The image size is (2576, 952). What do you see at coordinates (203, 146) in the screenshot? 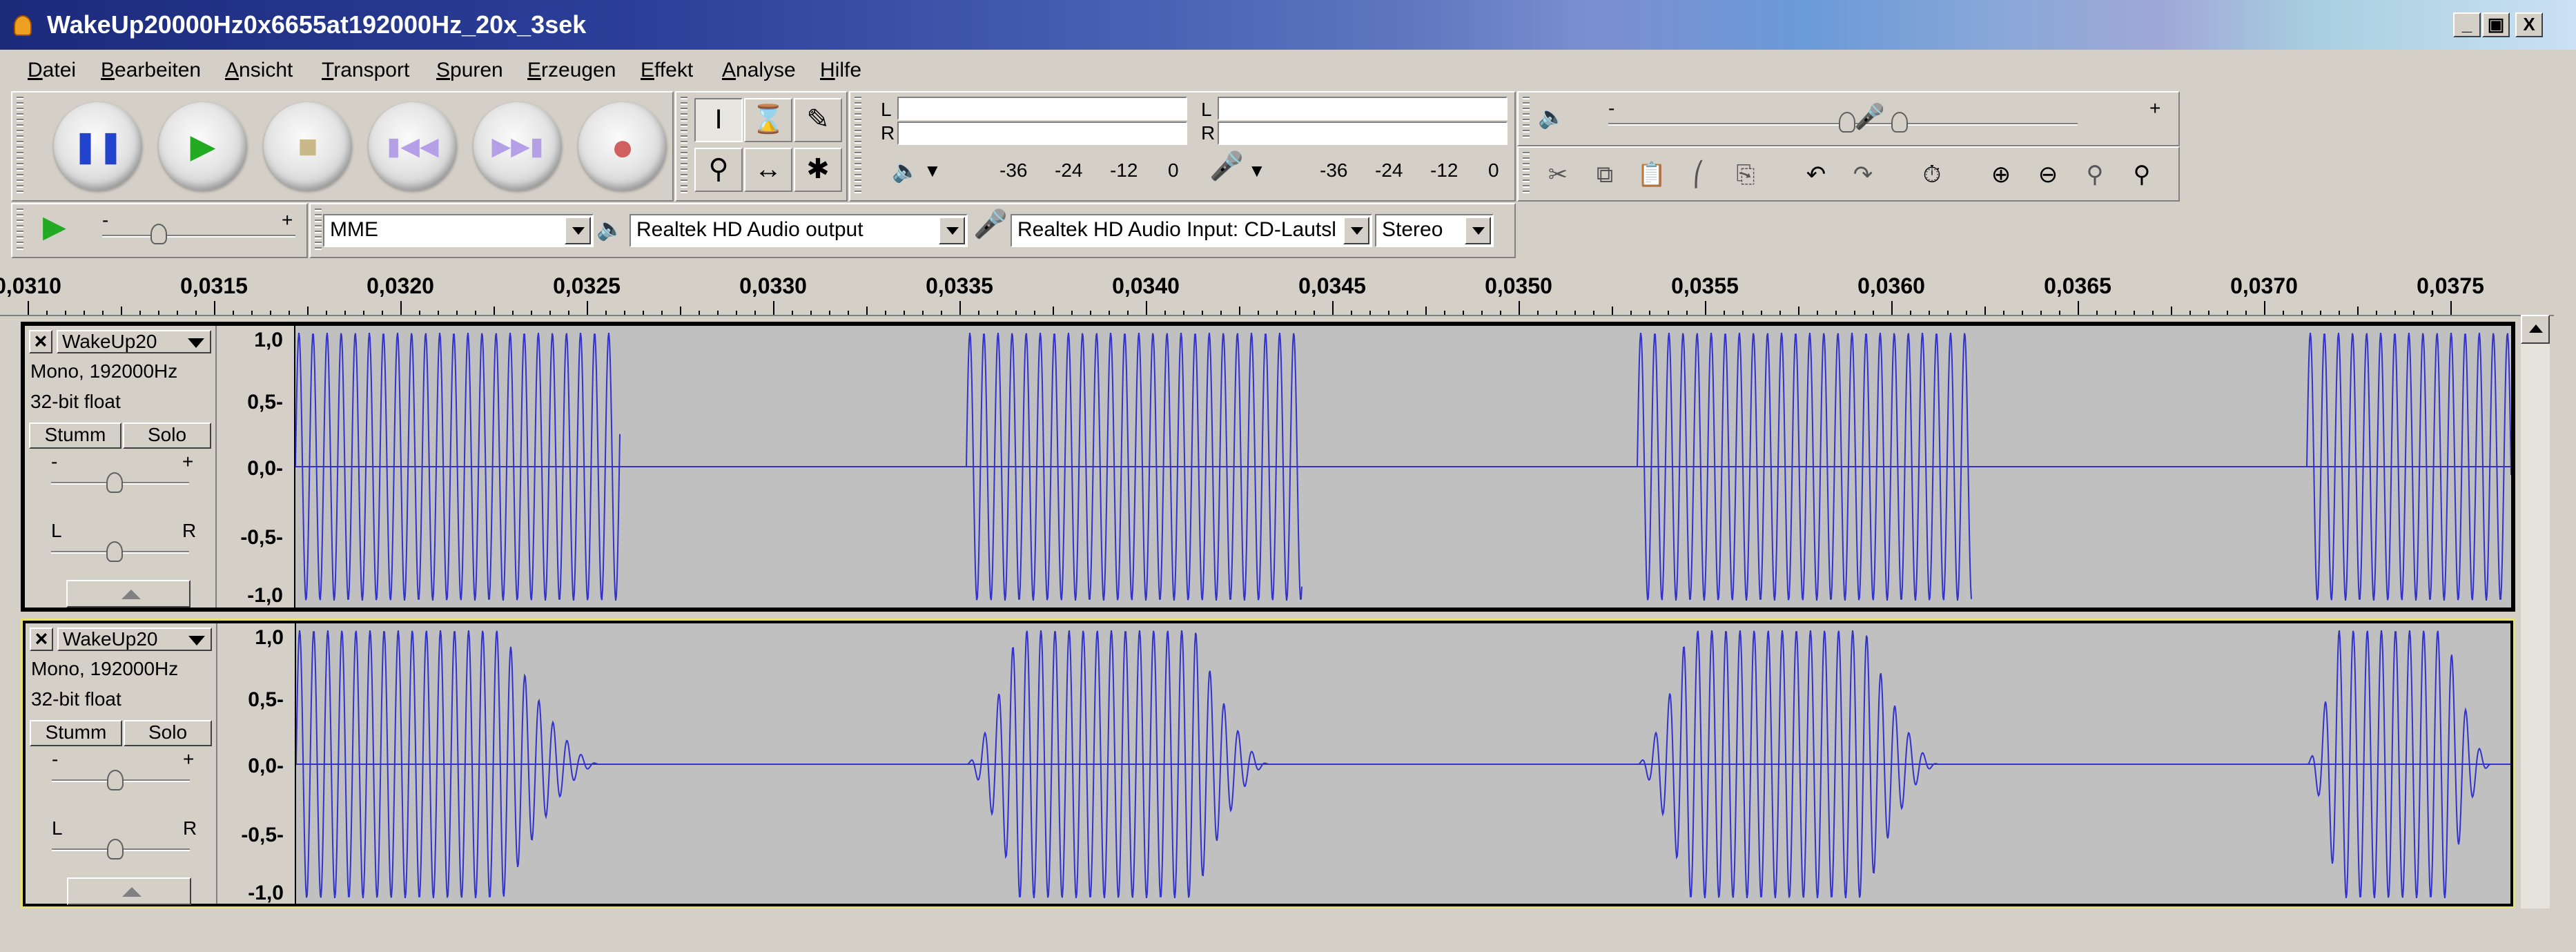
I see `play-button: ▶` at bounding box center [203, 146].